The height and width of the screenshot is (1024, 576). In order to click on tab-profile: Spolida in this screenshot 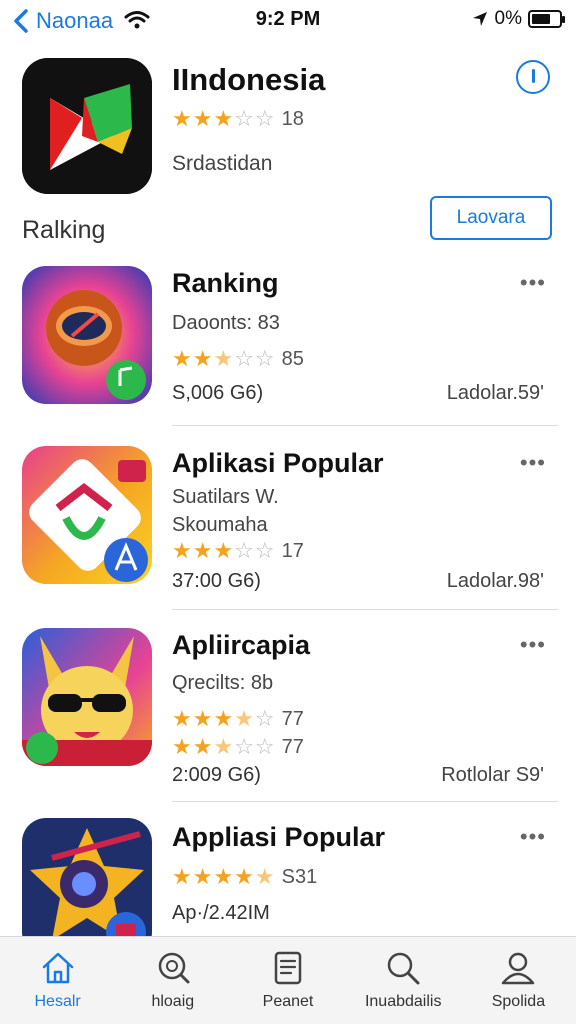, I will do `click(518, 980)`.